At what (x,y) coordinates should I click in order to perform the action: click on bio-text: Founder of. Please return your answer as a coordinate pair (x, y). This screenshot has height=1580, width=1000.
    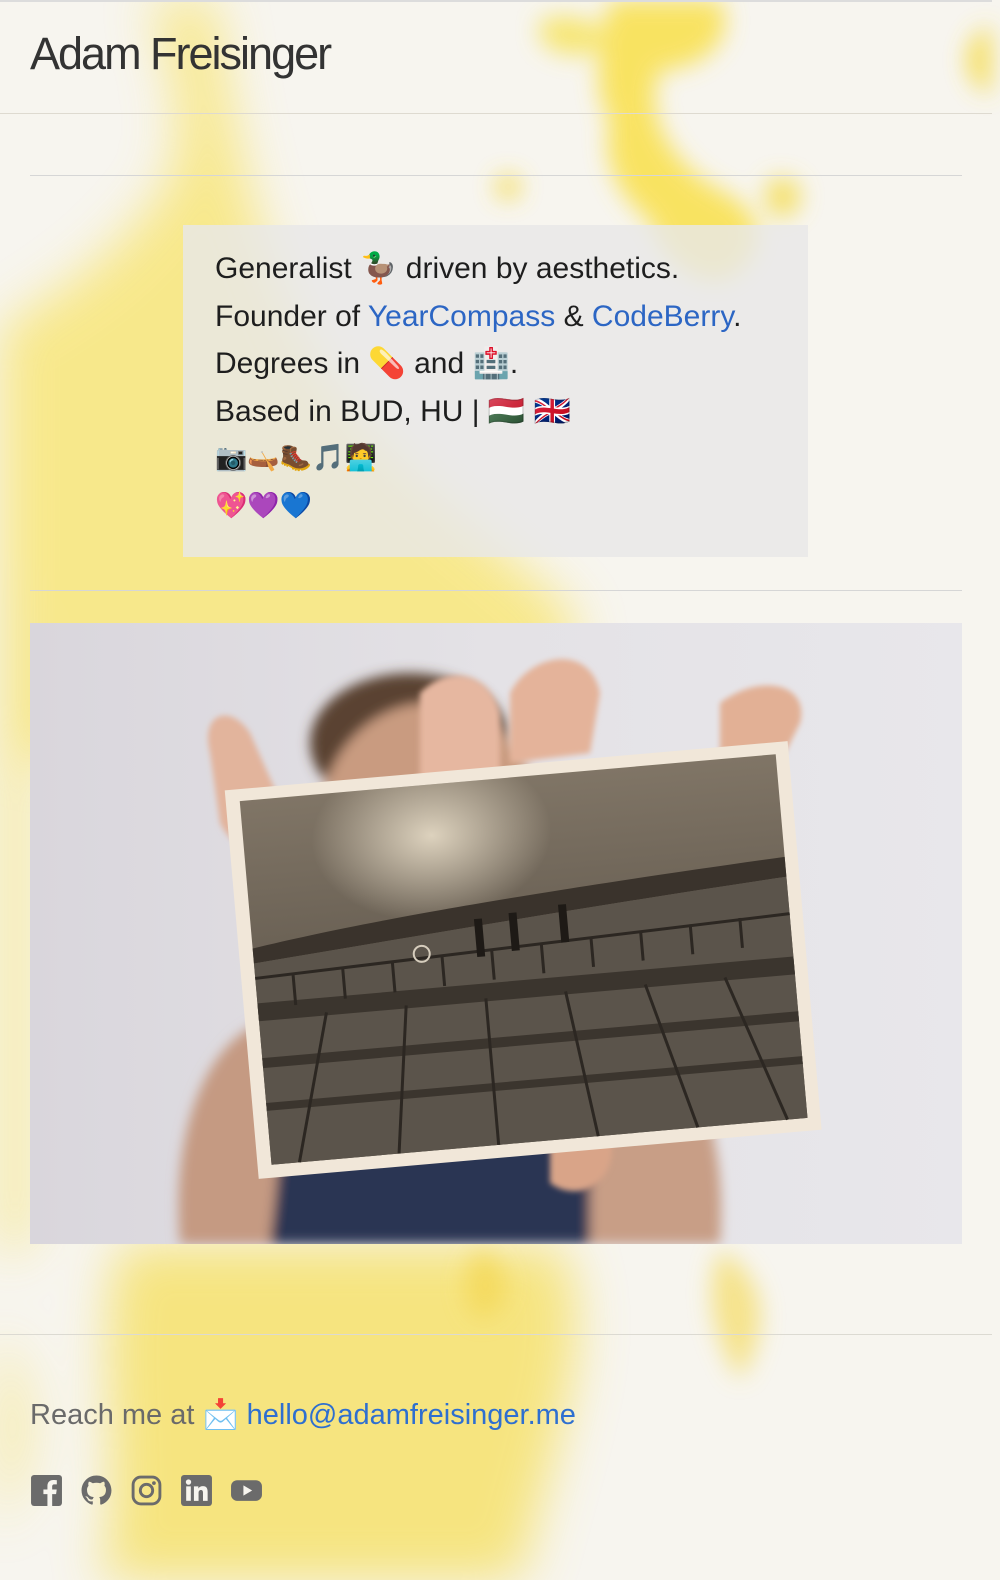
    Looking at the image, I should click on (288, 316).